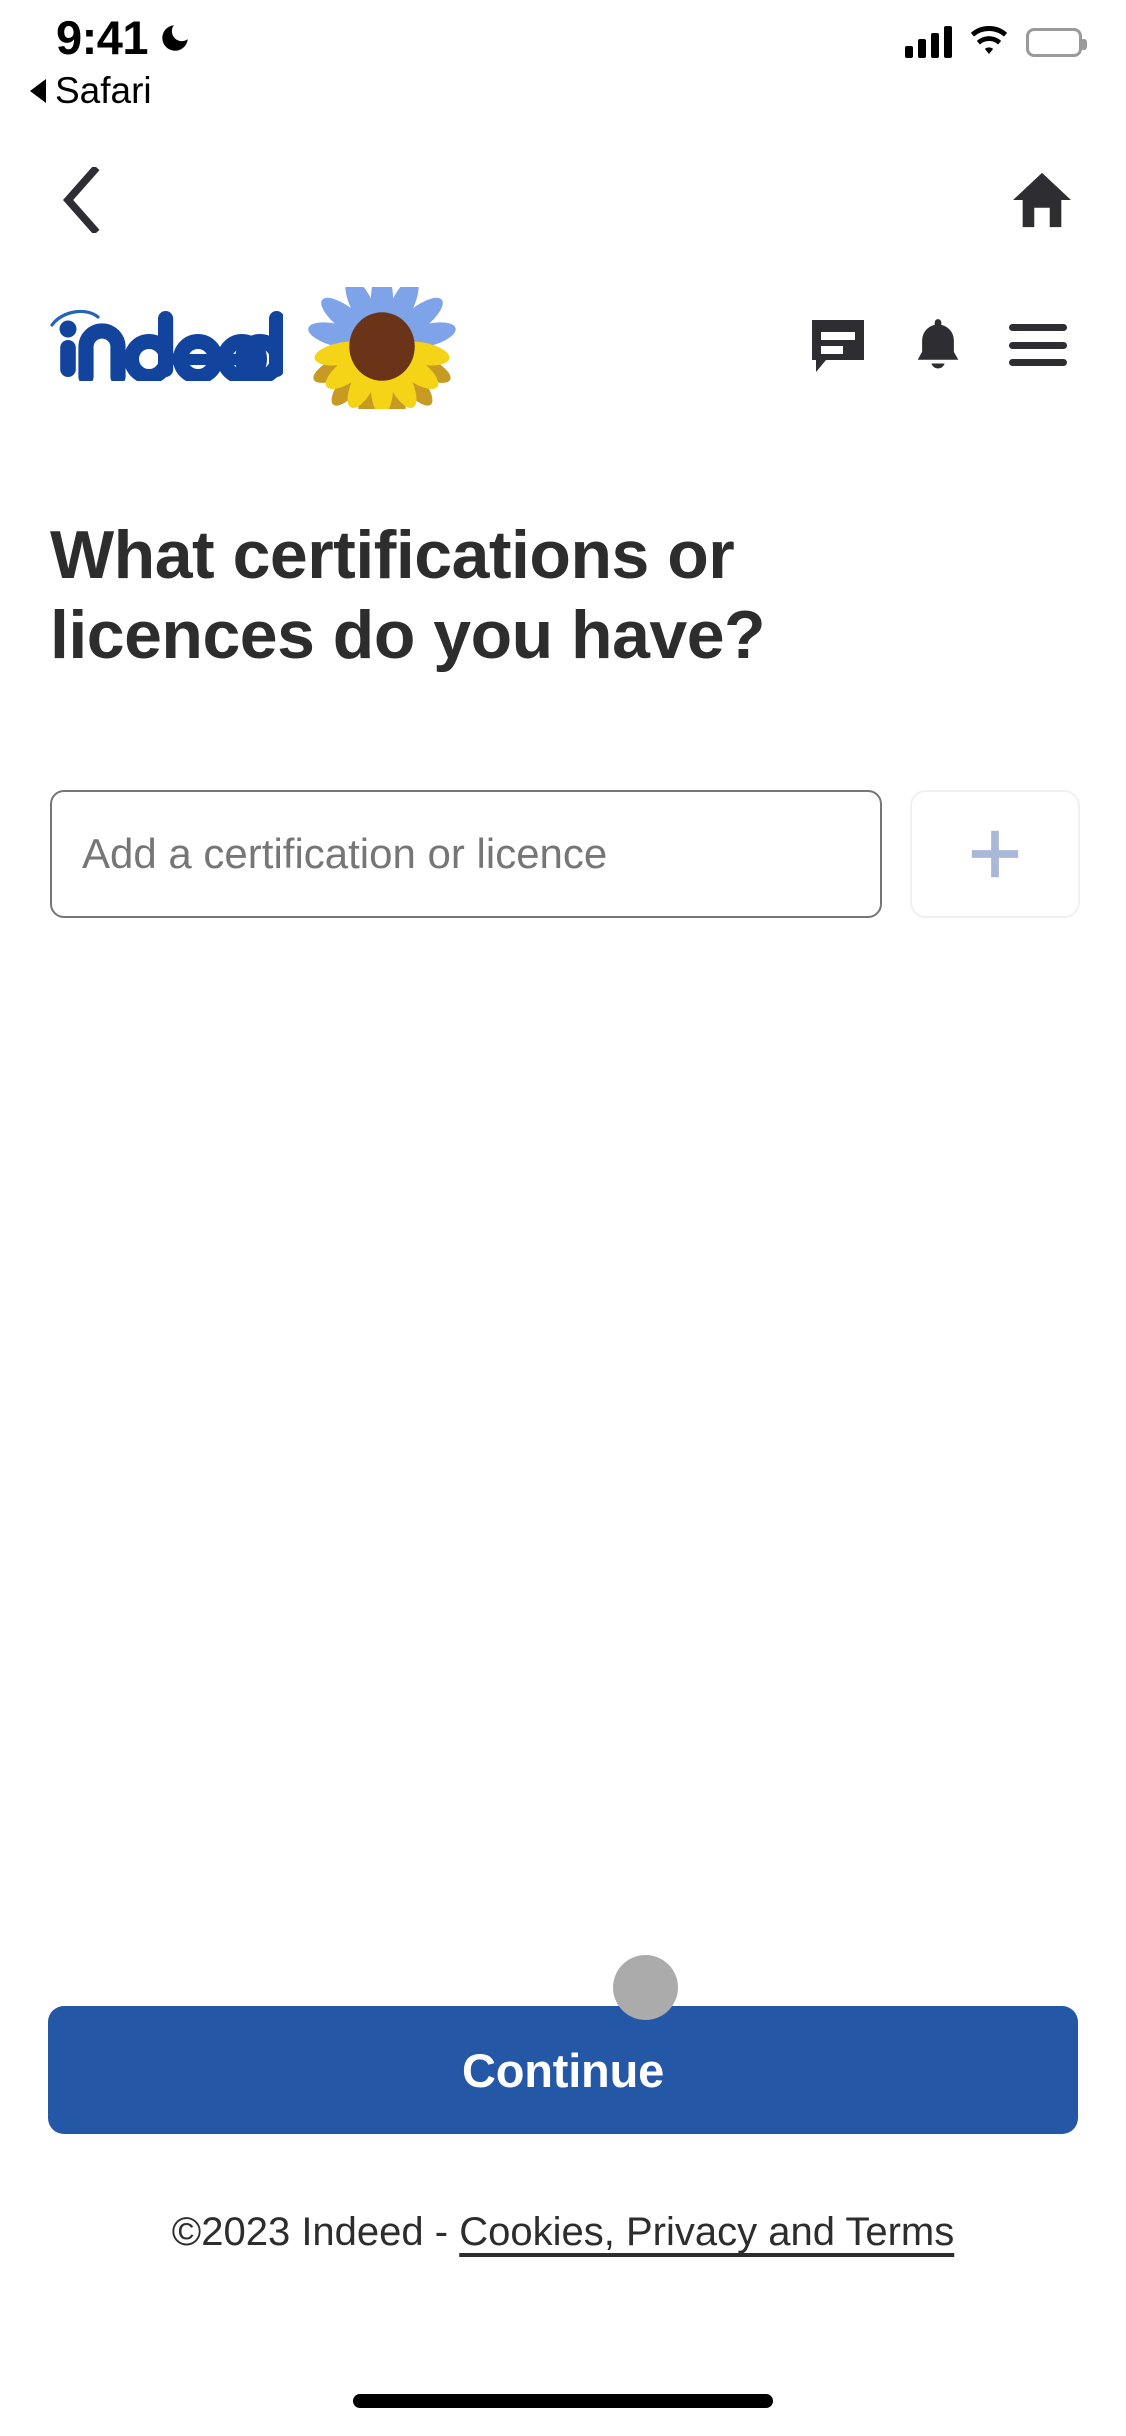 The width and height of the screenshot is (1126, 2436). I want to click on status-time-group: 9:41, so click(124, 37).